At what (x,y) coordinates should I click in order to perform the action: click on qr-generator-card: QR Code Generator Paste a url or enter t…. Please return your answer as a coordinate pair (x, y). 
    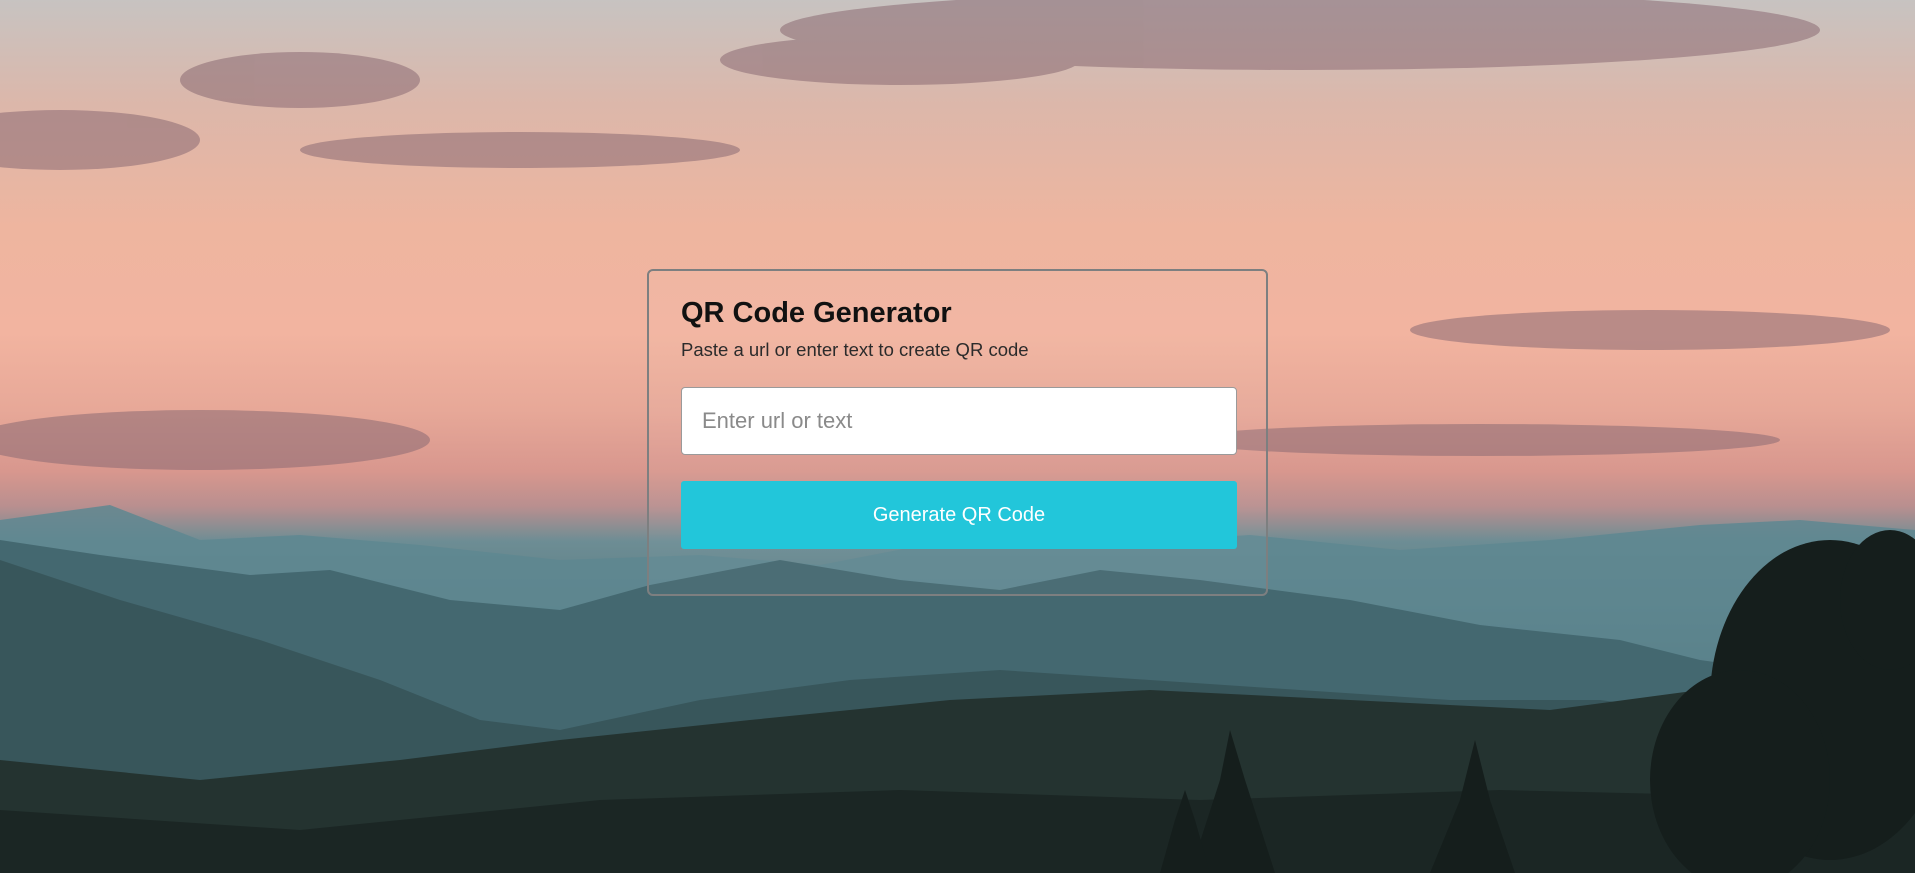
    Looking at the image, I should click on (957, 432).